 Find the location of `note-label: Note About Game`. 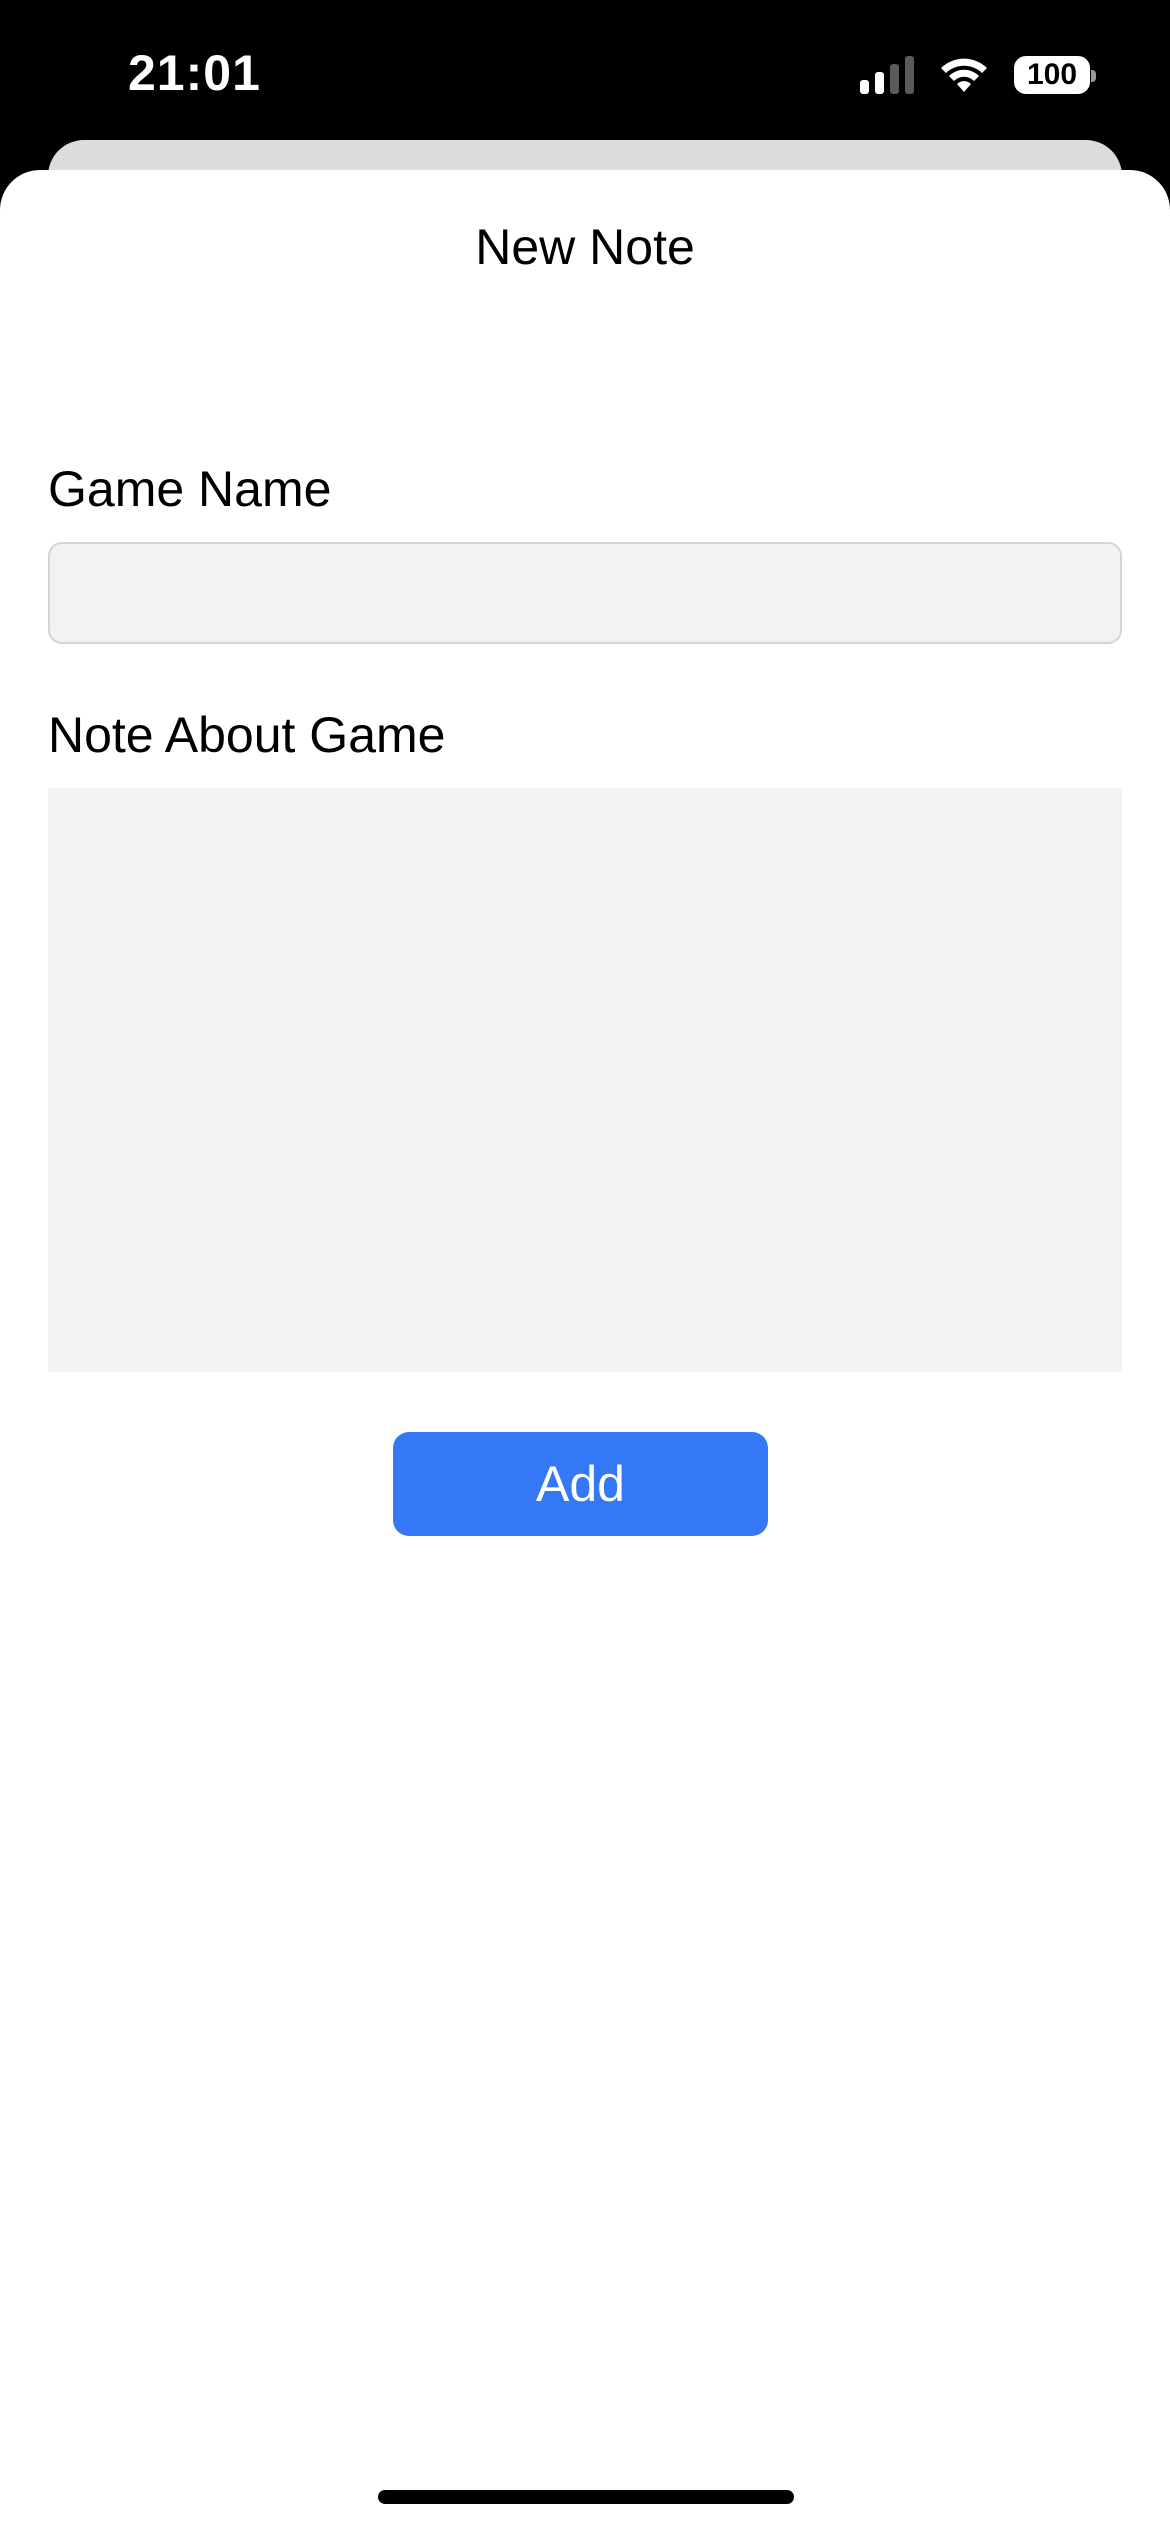

note-label: Note About Game is located at coordinates (247, 735).